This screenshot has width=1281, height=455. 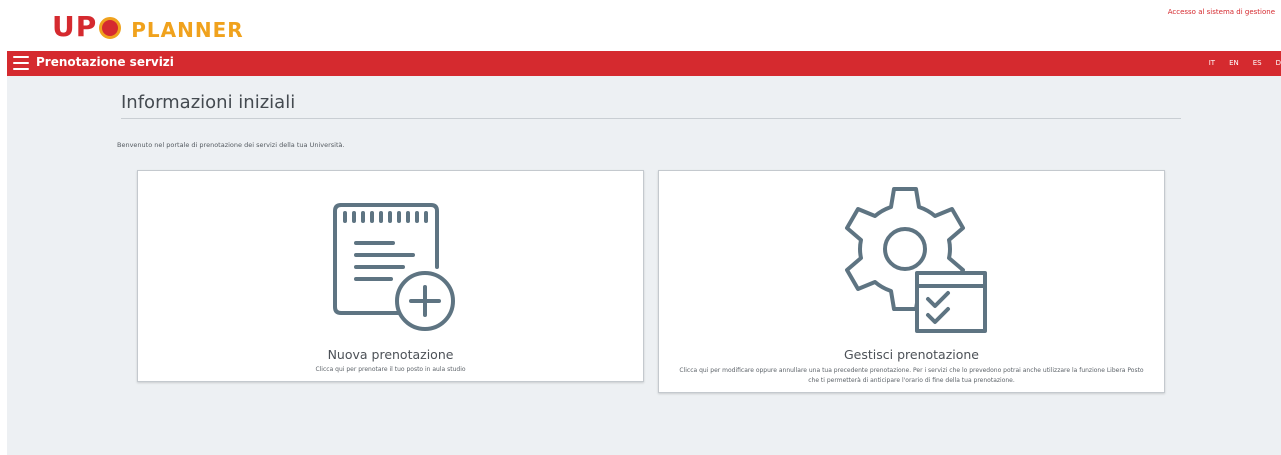 What do you see at coordinates (390, 354) in the screenshot?
I see `new-booking-title: Nuova prenotazione` at bounding box center [390, 354].